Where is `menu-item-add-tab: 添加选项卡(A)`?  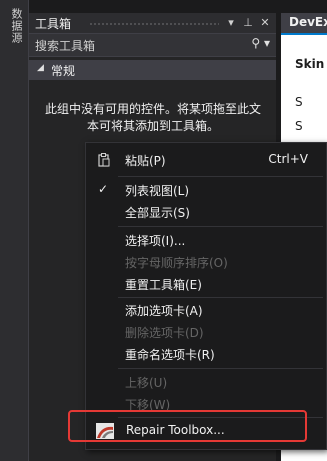 menu-item-add-tab: 添加选项卡(A) is located at coordinates (206, 310).